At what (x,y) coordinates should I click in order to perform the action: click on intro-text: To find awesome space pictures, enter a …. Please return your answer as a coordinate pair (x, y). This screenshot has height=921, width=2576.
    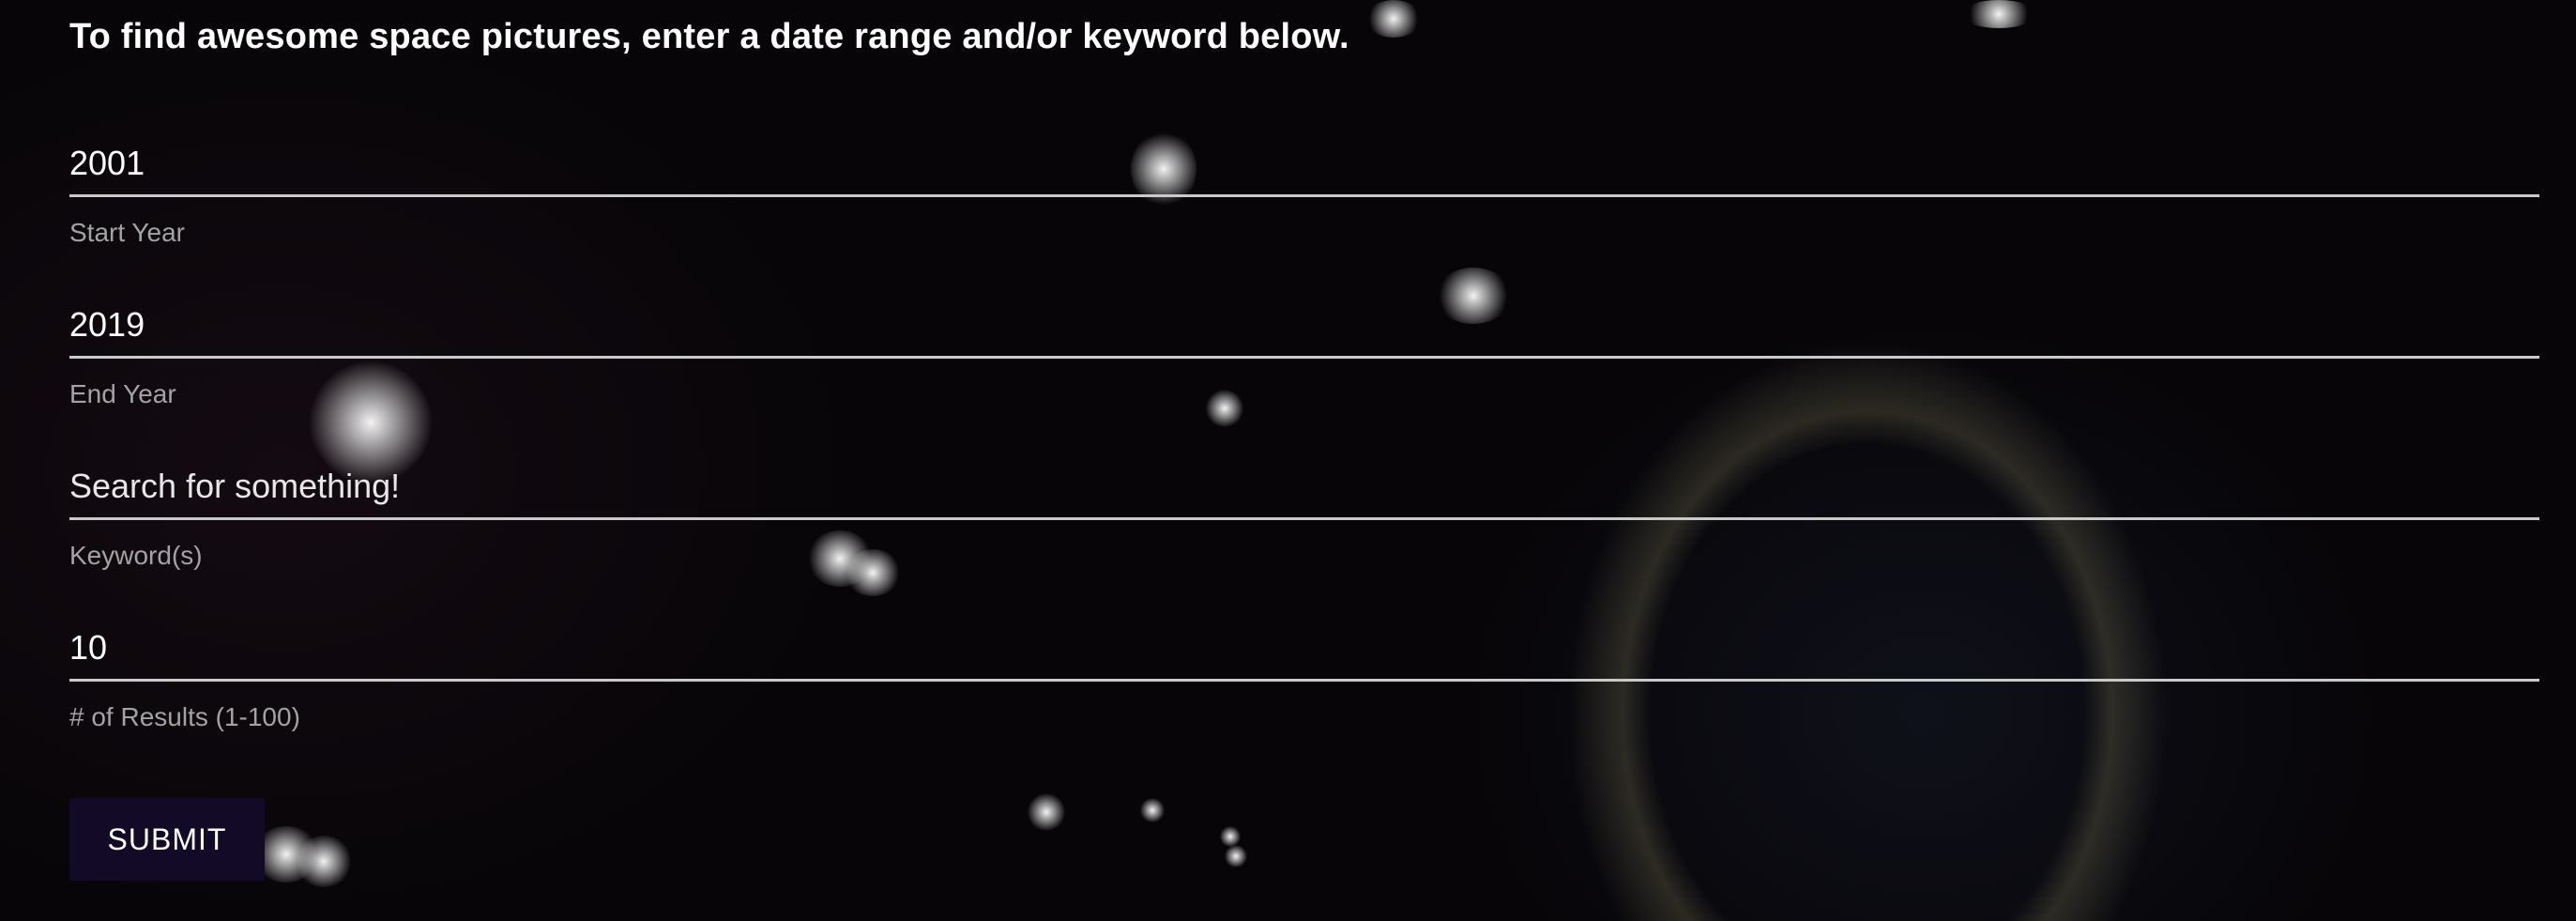
    Looking at the image, I should click on (709, 36).